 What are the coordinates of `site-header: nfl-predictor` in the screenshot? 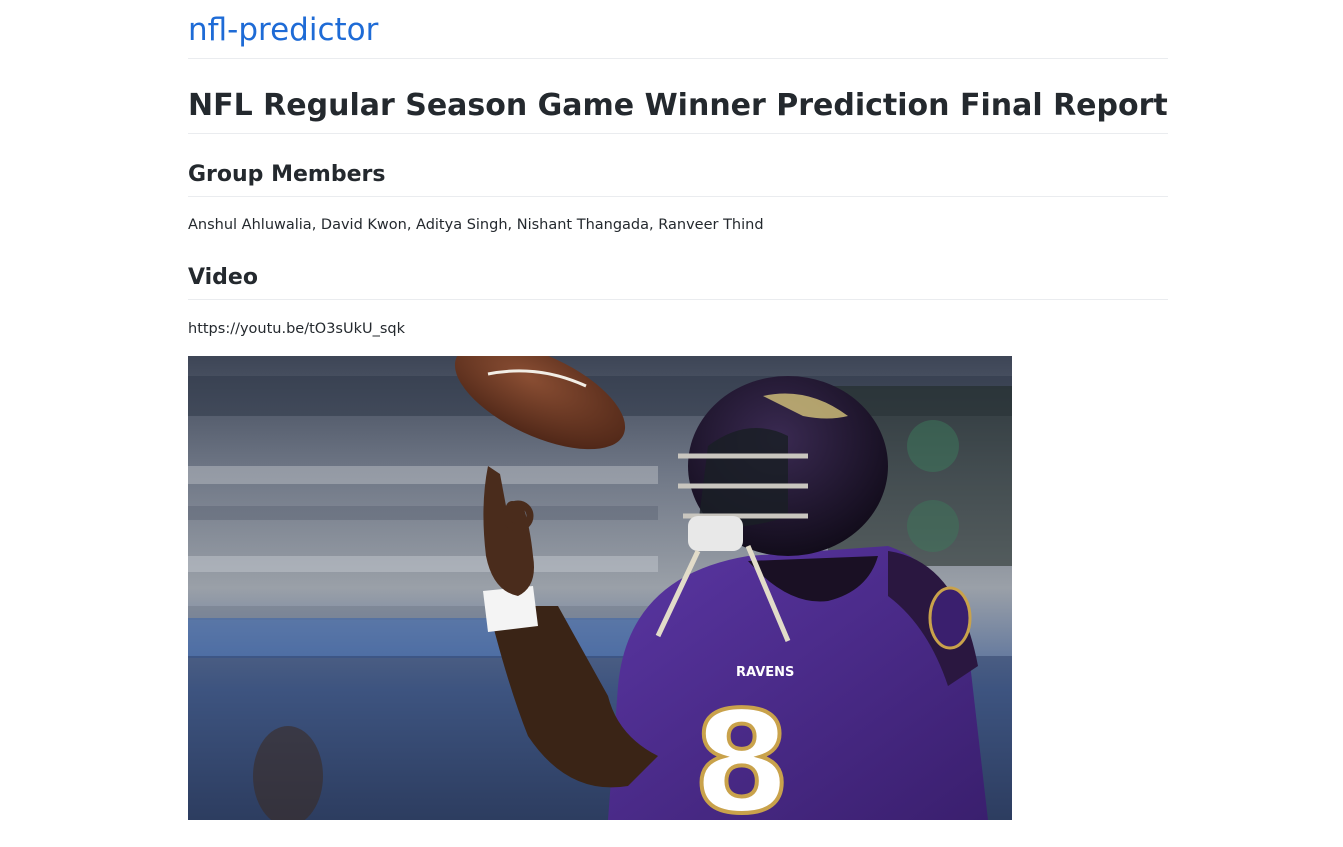 It's located at (678, 29).